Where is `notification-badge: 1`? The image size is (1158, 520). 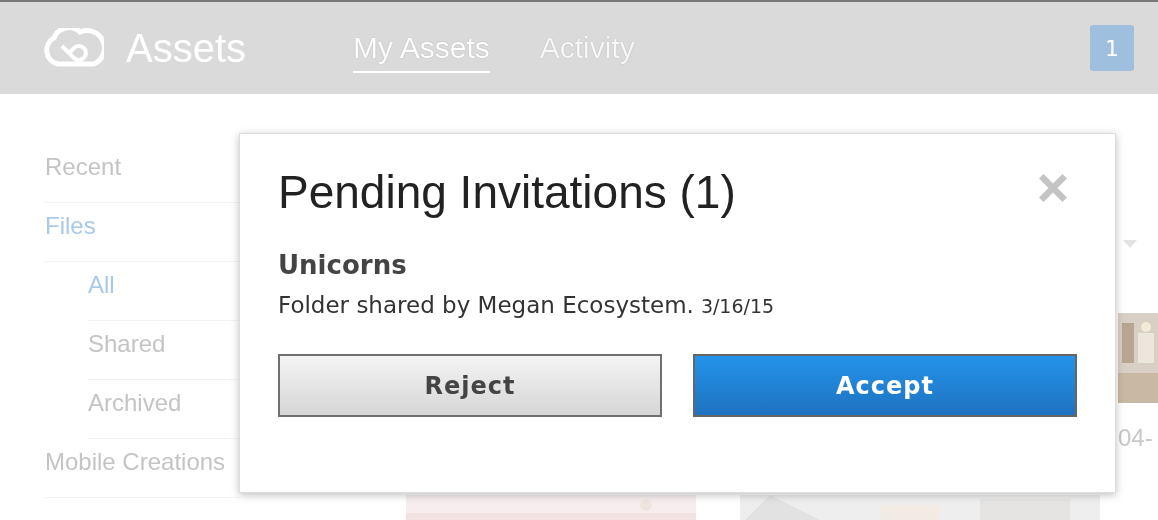
notification-badge: 1 is located at coordinates (1112, 48).